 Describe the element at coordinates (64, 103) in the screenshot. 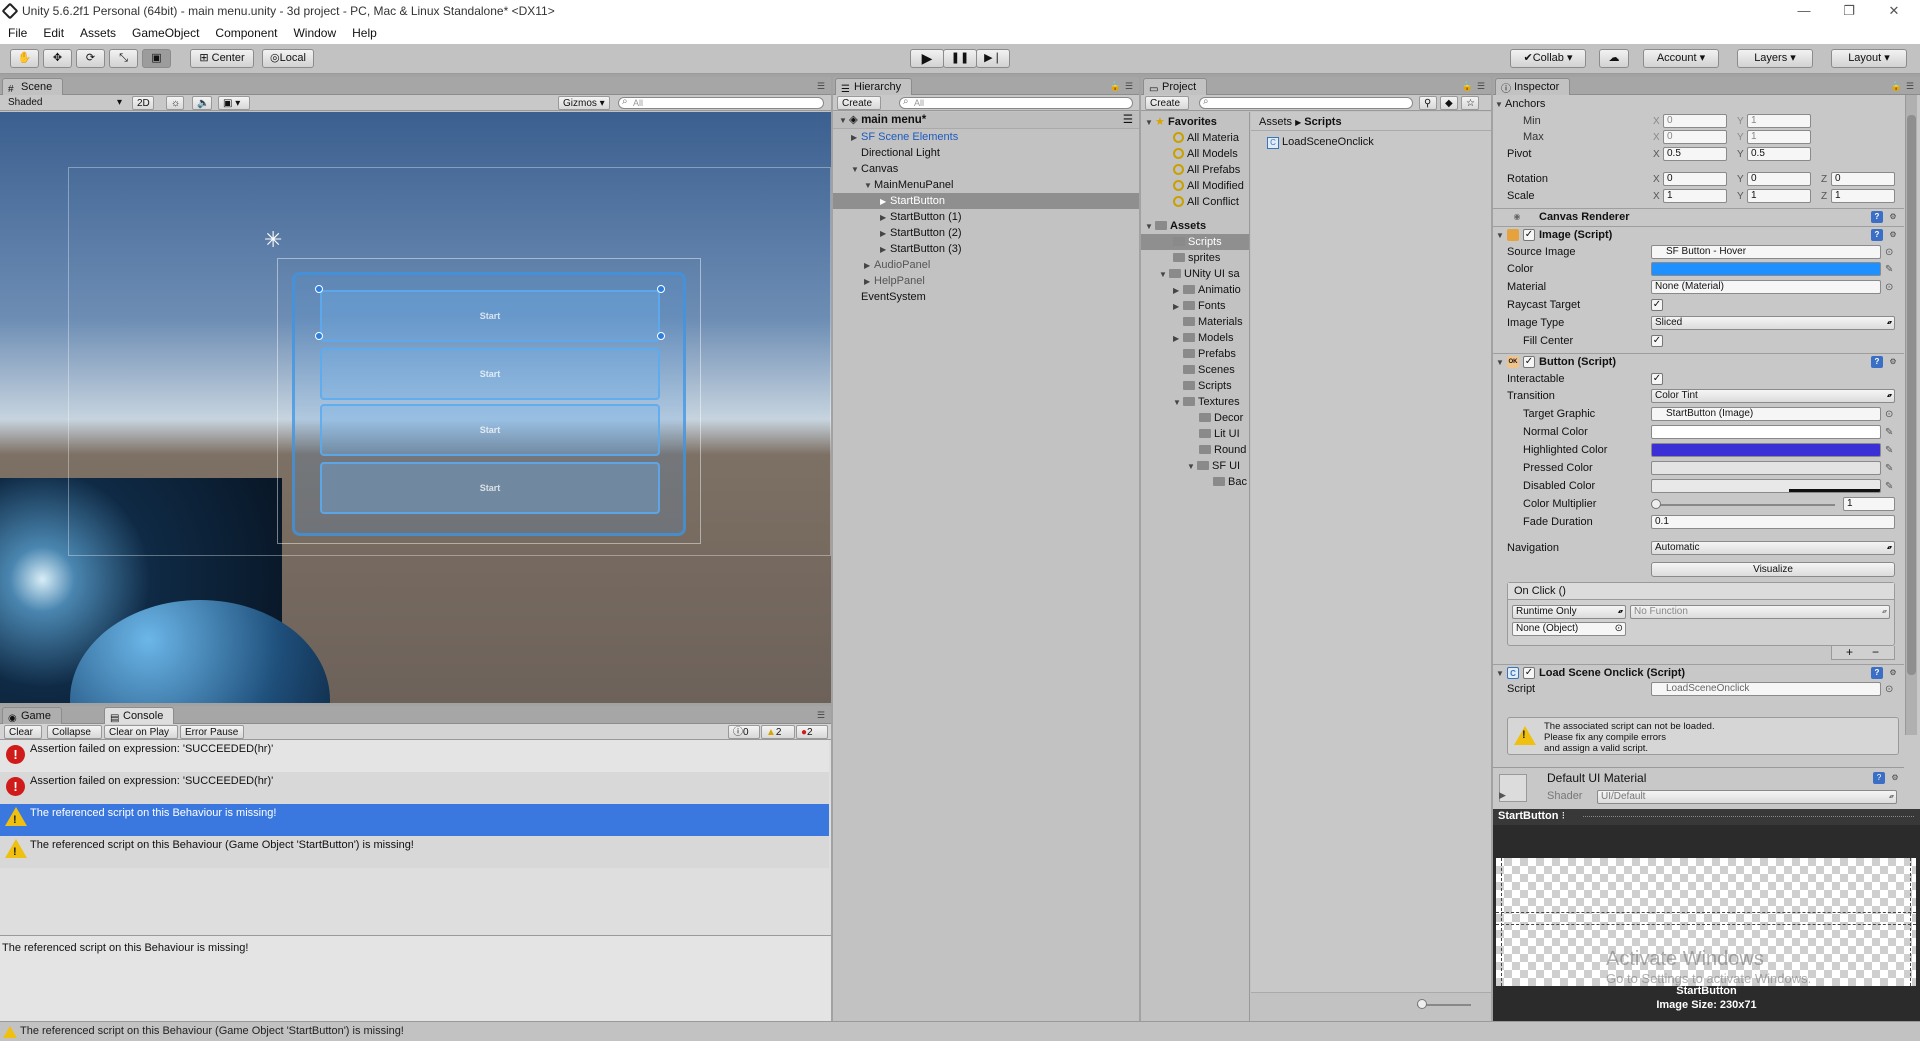

I see `shading-dropdown: Shaded ▾` at that location.